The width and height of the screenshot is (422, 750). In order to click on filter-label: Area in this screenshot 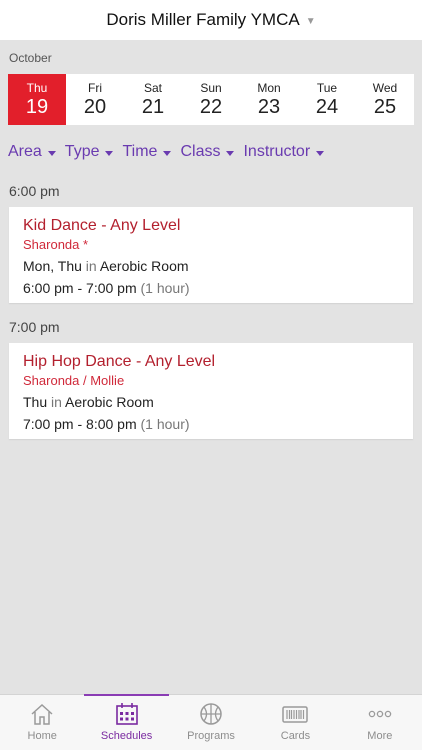, I will do `click(25, 151)`.